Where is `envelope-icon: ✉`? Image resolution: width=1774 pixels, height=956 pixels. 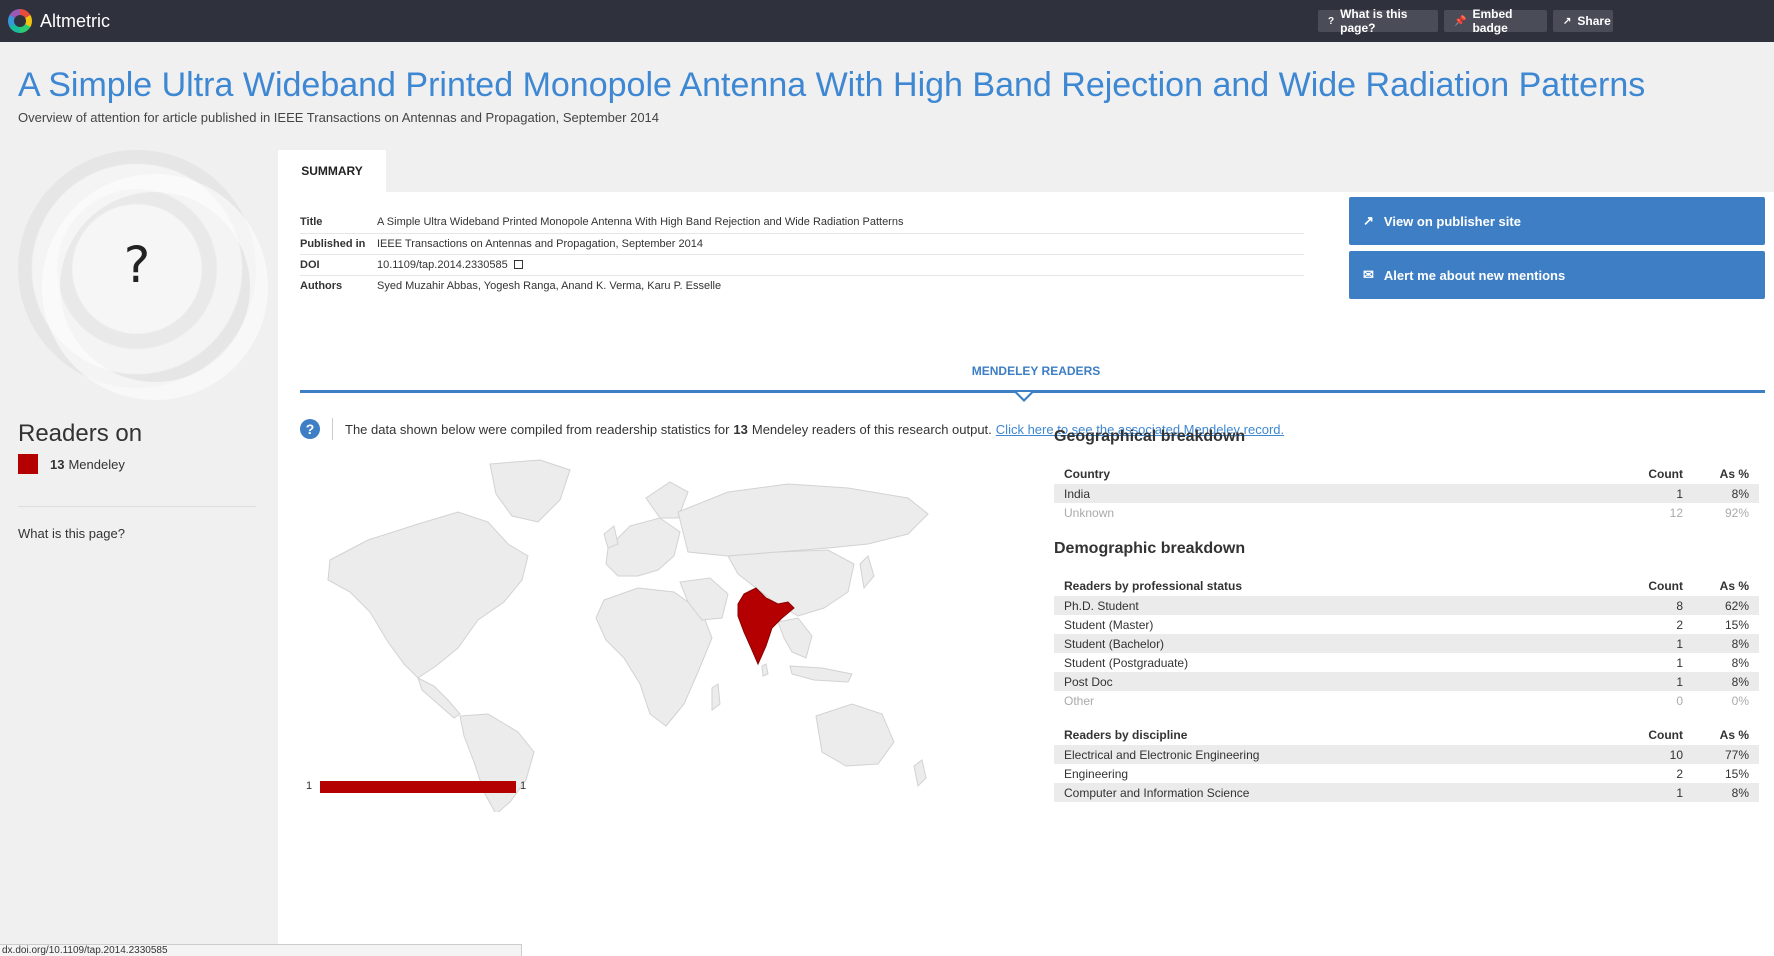 envelope-icon: ✉ is located at coordinates (1368, 274).